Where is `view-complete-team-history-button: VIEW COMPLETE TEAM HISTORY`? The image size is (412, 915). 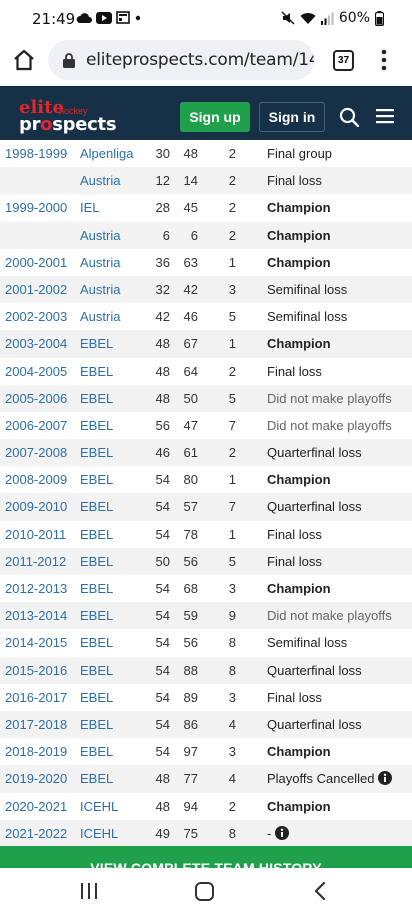
view-complete-team-history-button: VIEW COMPLETE TEAM HISTORY is located at coordinates (206, 857).